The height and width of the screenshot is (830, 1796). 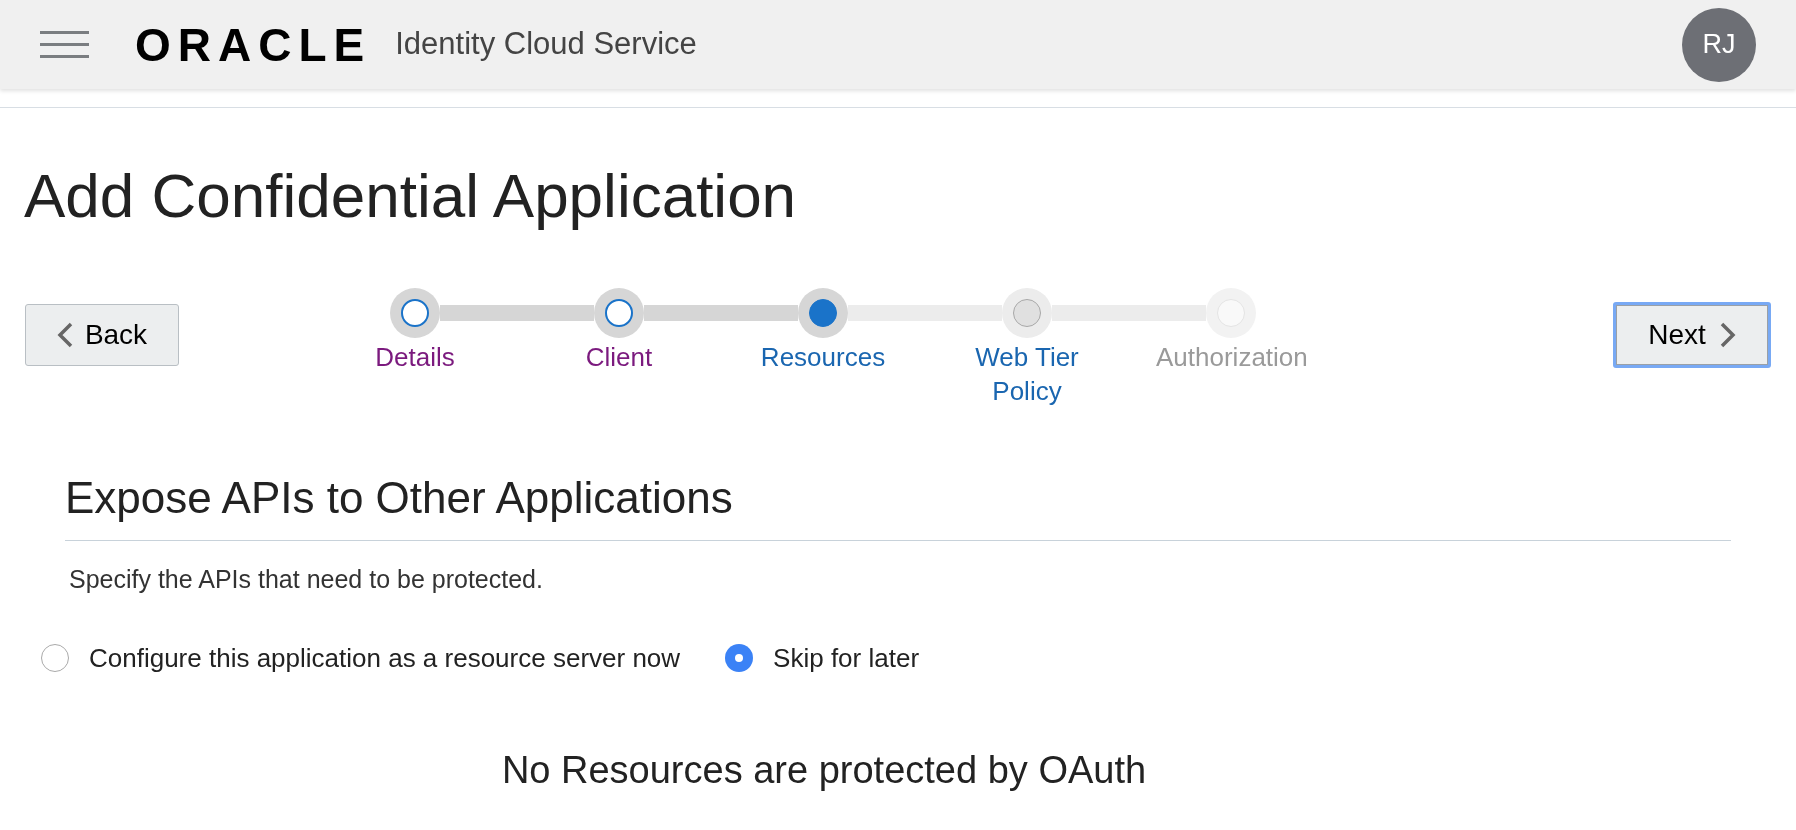 I want to click on menu-icon, so click(x=64, y=44).